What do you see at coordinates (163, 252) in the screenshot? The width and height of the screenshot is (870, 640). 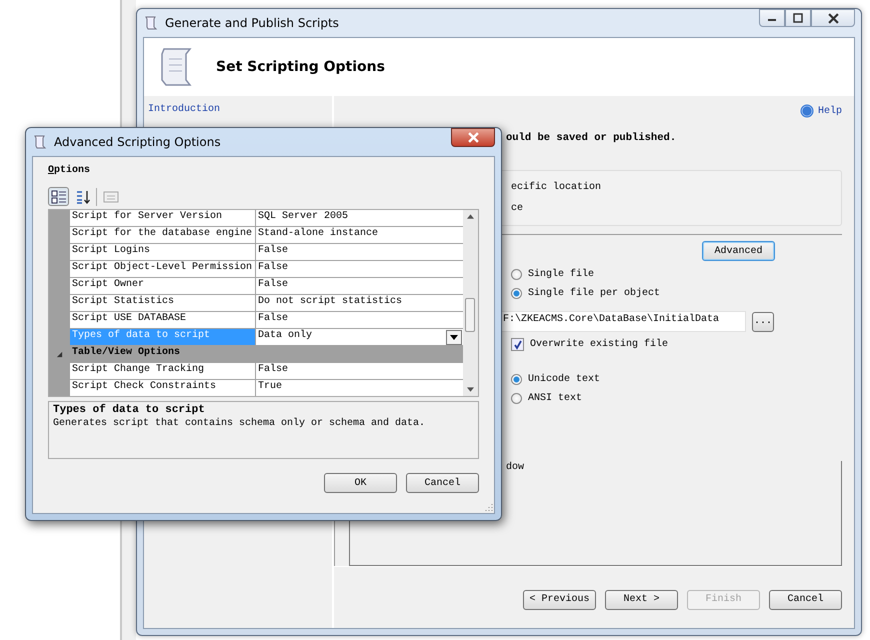 I see `property-name: Script Logins` at bounding box center [163, 252].